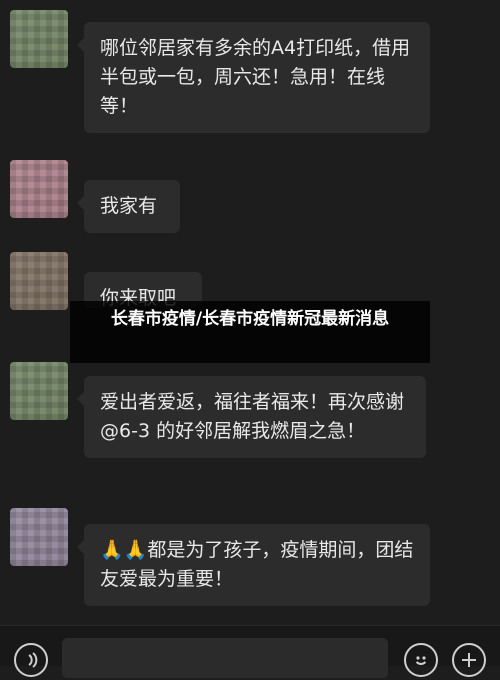  I want to click on message-bubble: 🙏🙏都是为了孩子，疫情期间，团结友爱最为重要！, so click(253, 565).